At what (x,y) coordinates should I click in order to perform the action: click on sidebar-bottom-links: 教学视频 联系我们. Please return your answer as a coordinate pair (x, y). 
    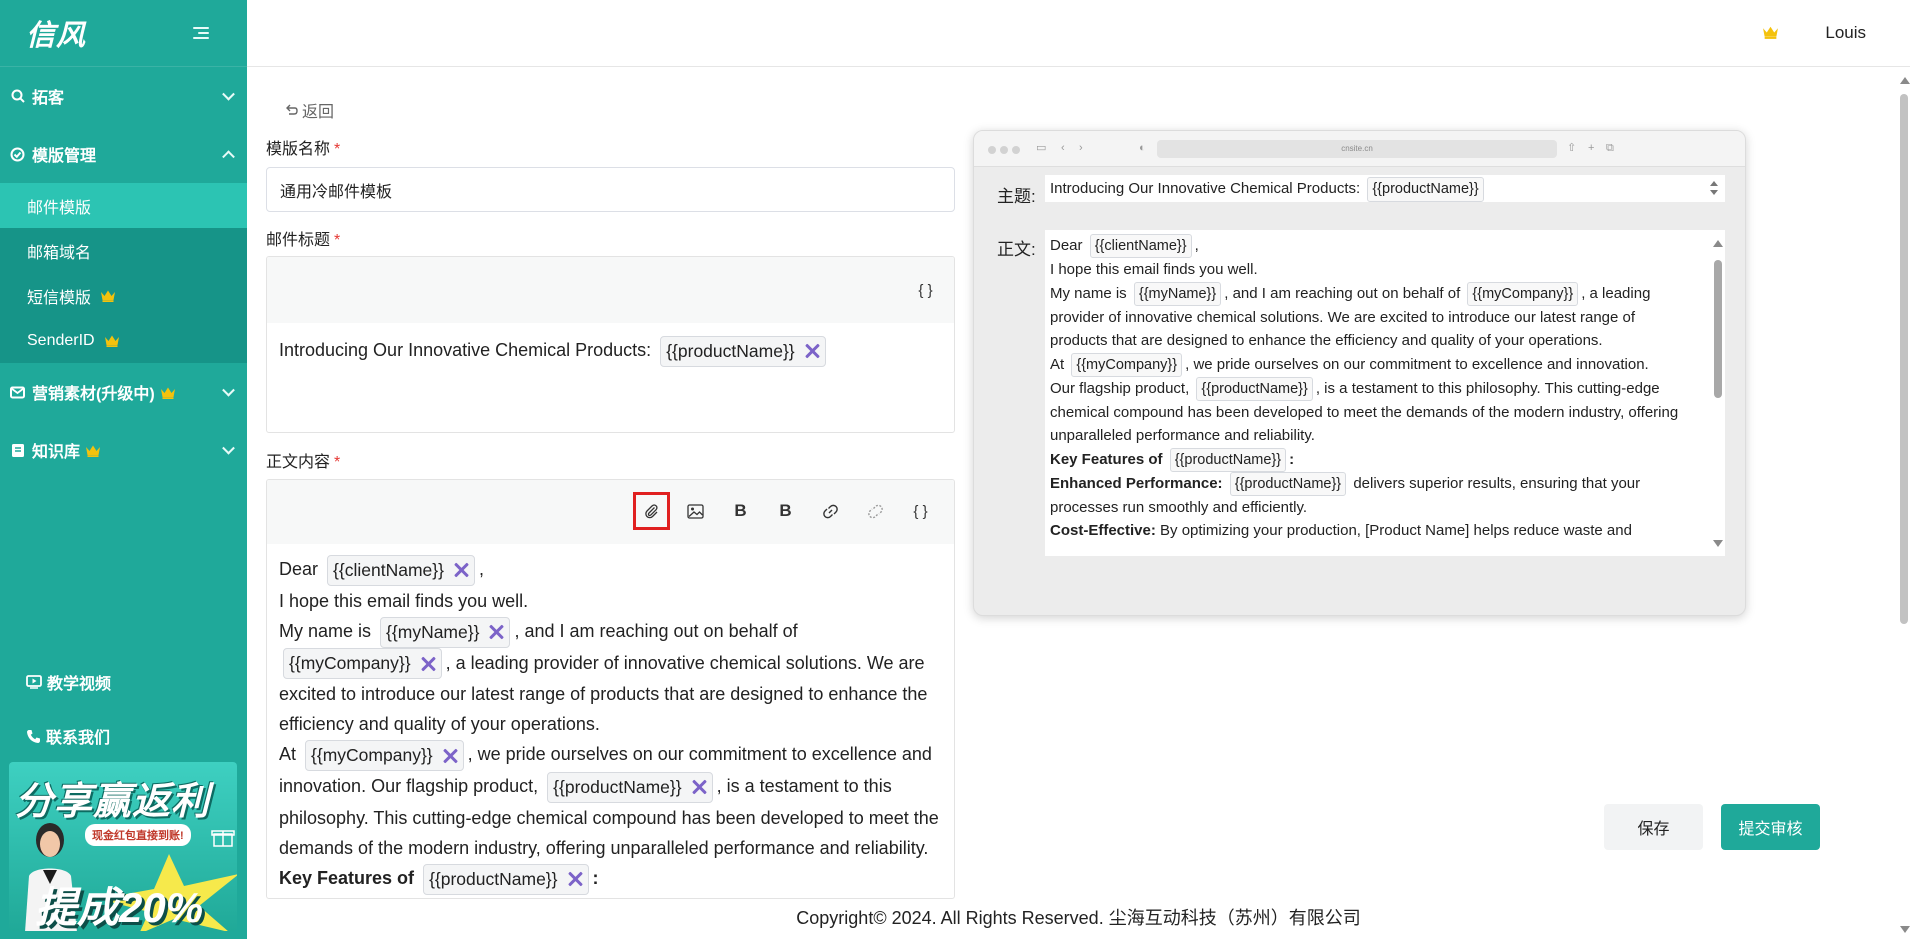
    Looking at the image, I should click on (123, 709).